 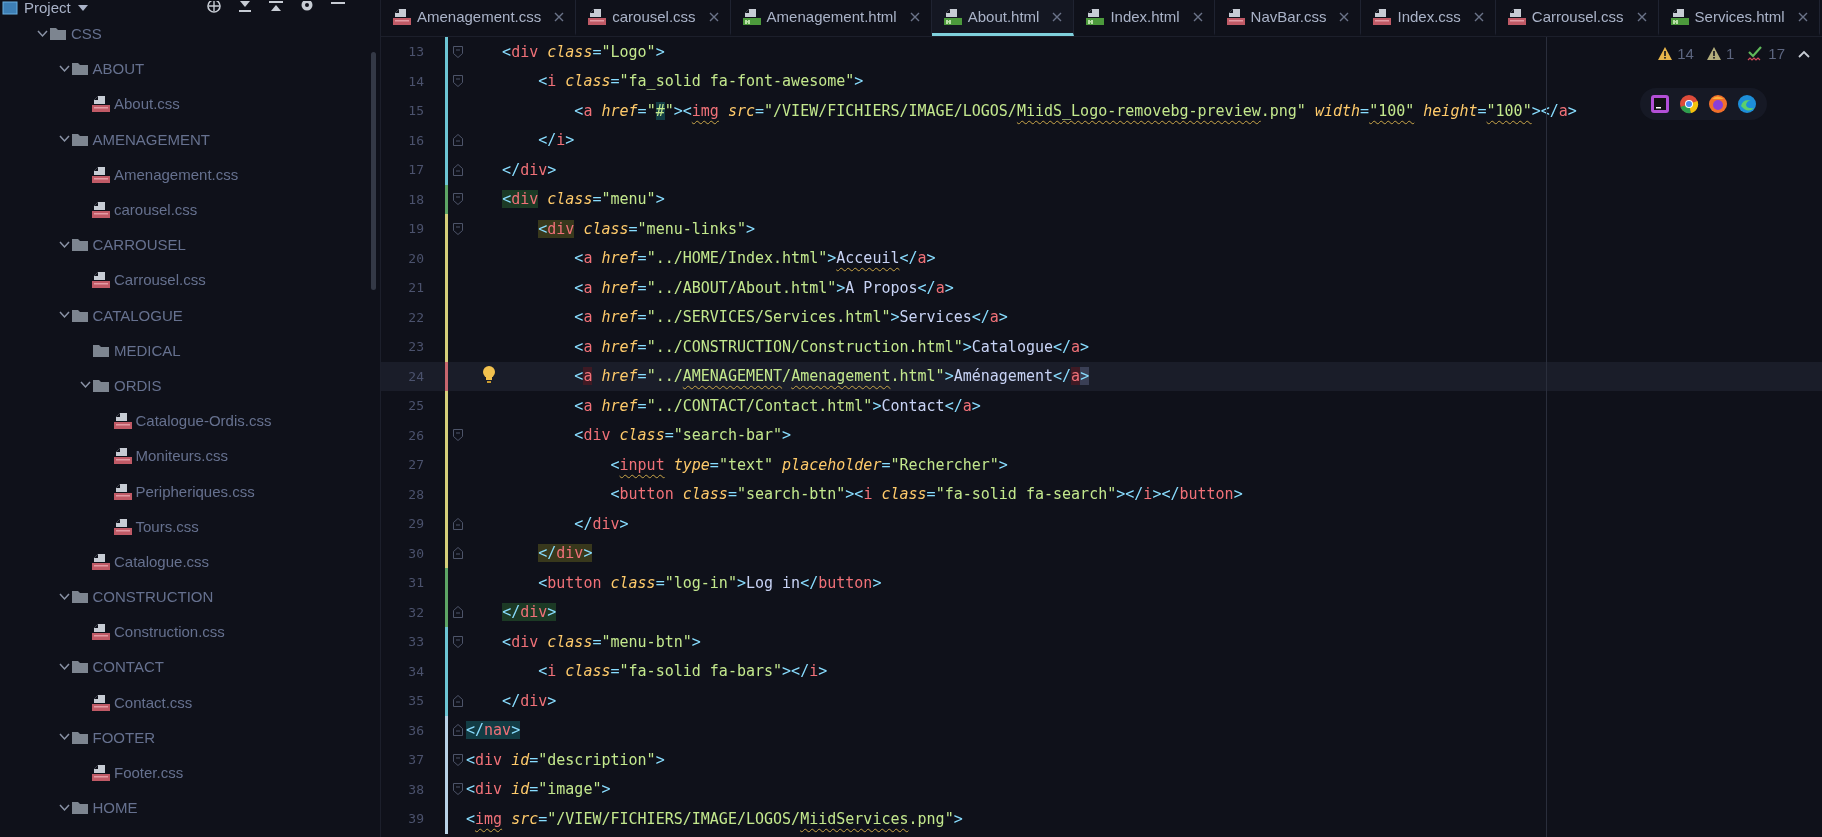 What do you see at coordinates (167, 526) in the screenshot?
I see `file-name: Tours.css` at bounding box center [167, 526].